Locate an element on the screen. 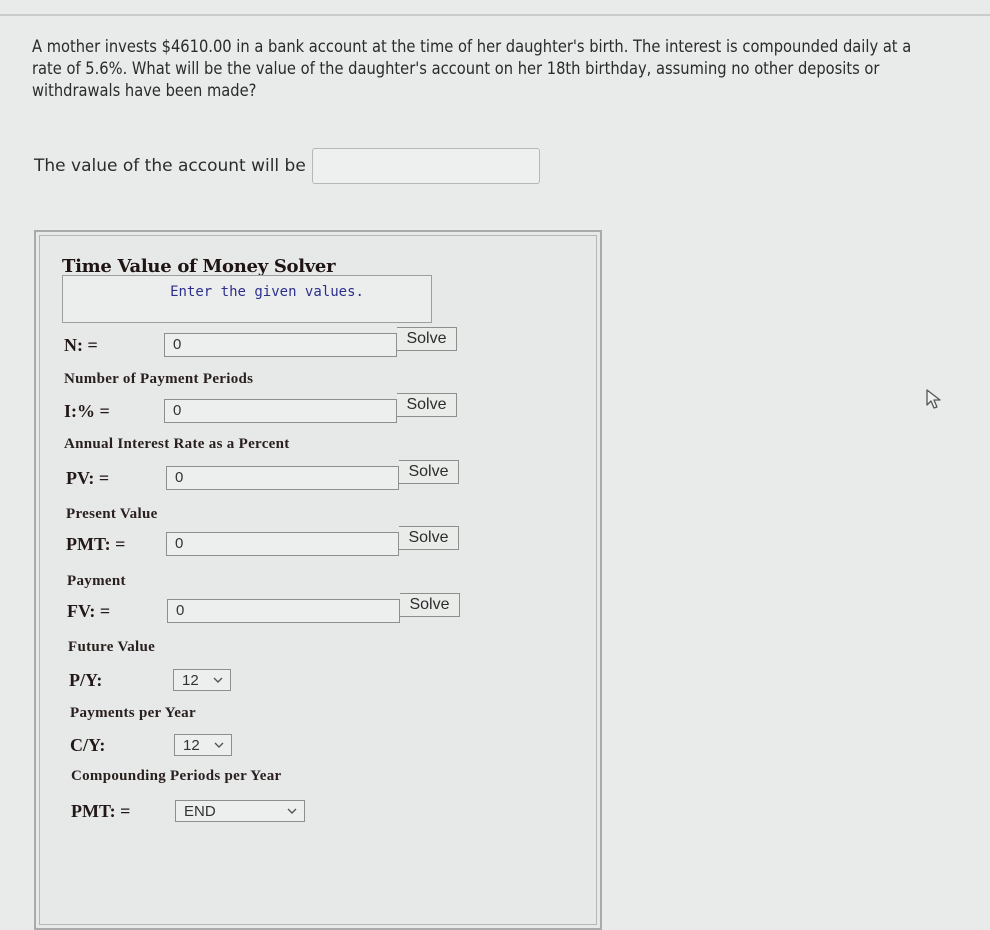  field-label-n: N: = is located at coordinates (81, 344).